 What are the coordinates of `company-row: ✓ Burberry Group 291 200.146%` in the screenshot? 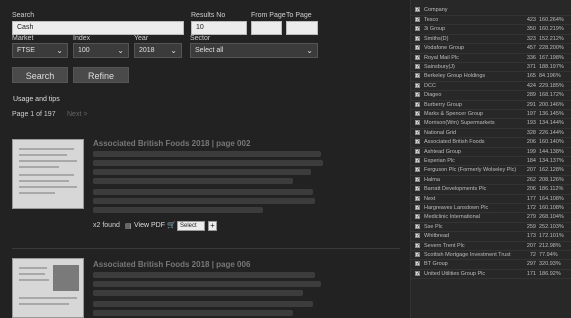 It's located at (491, 105).